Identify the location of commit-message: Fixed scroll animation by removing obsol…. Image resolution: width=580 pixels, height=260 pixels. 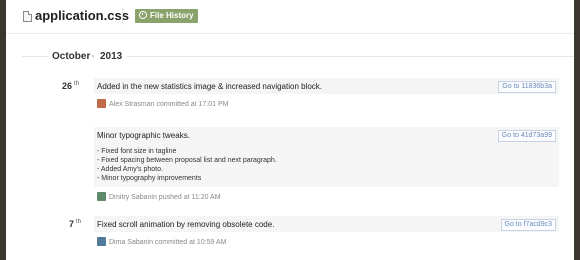
(186, 224).